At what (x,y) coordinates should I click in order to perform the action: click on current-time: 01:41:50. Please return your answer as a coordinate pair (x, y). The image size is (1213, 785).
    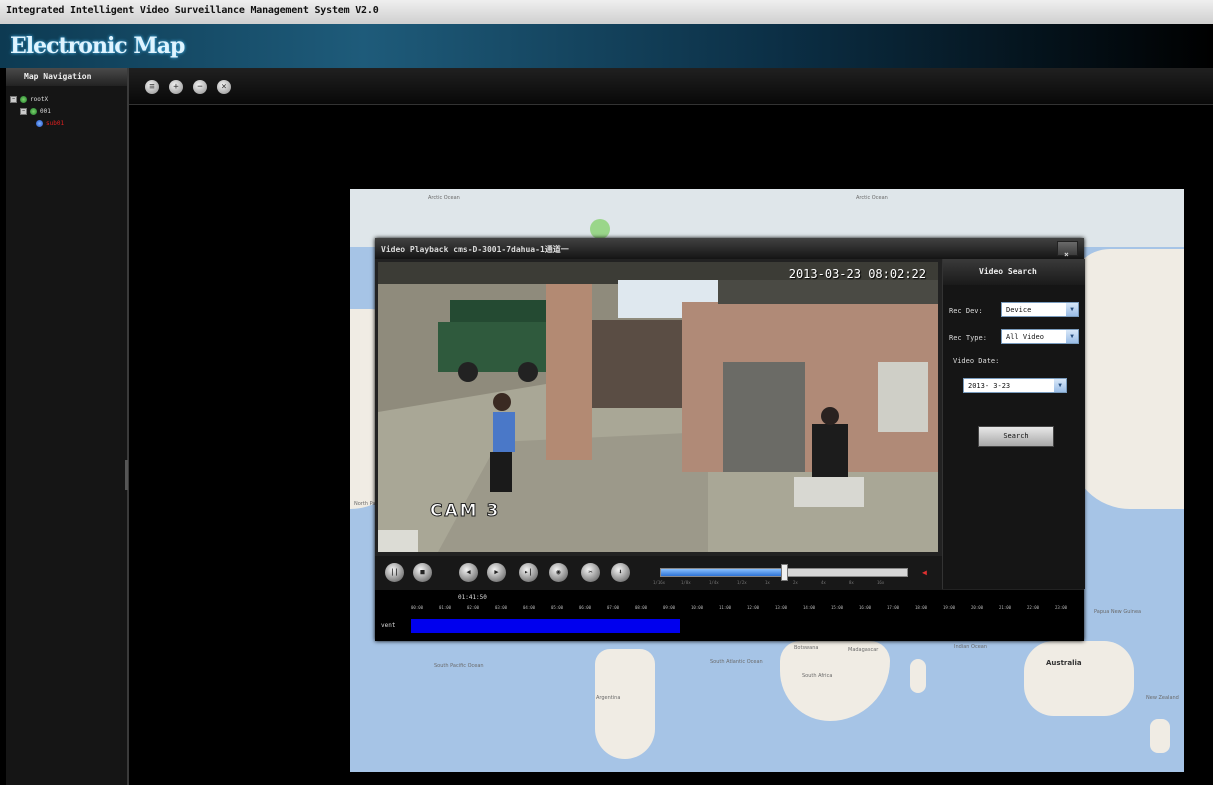
    Looking at the image, I should click on (472, 597).